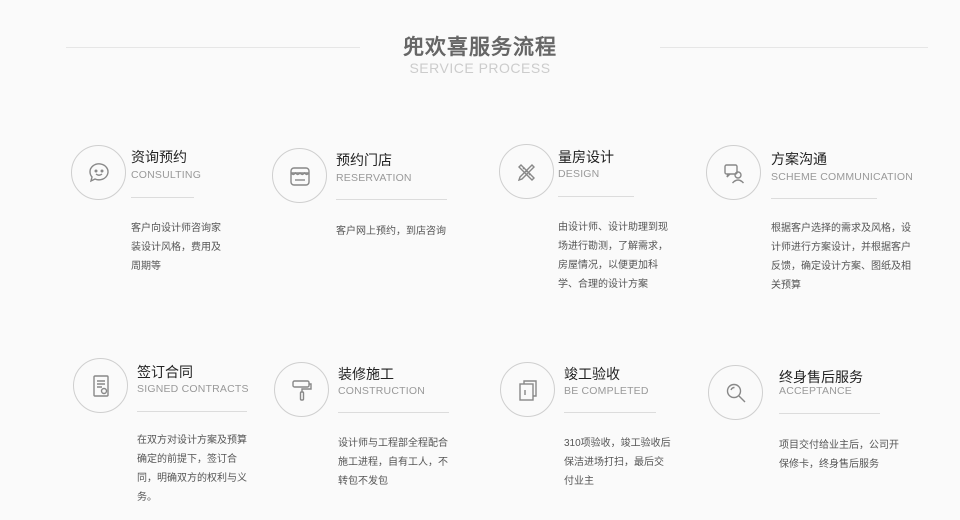 Image resolution: width=960 pixels, height=520 pixels. Describe the element at coordinates (192, 469) in the screenshot. I see `step-description: 在双方对设计方案及预算确定的前提下，签订合同，明确双方的权利与义务。` at that location.